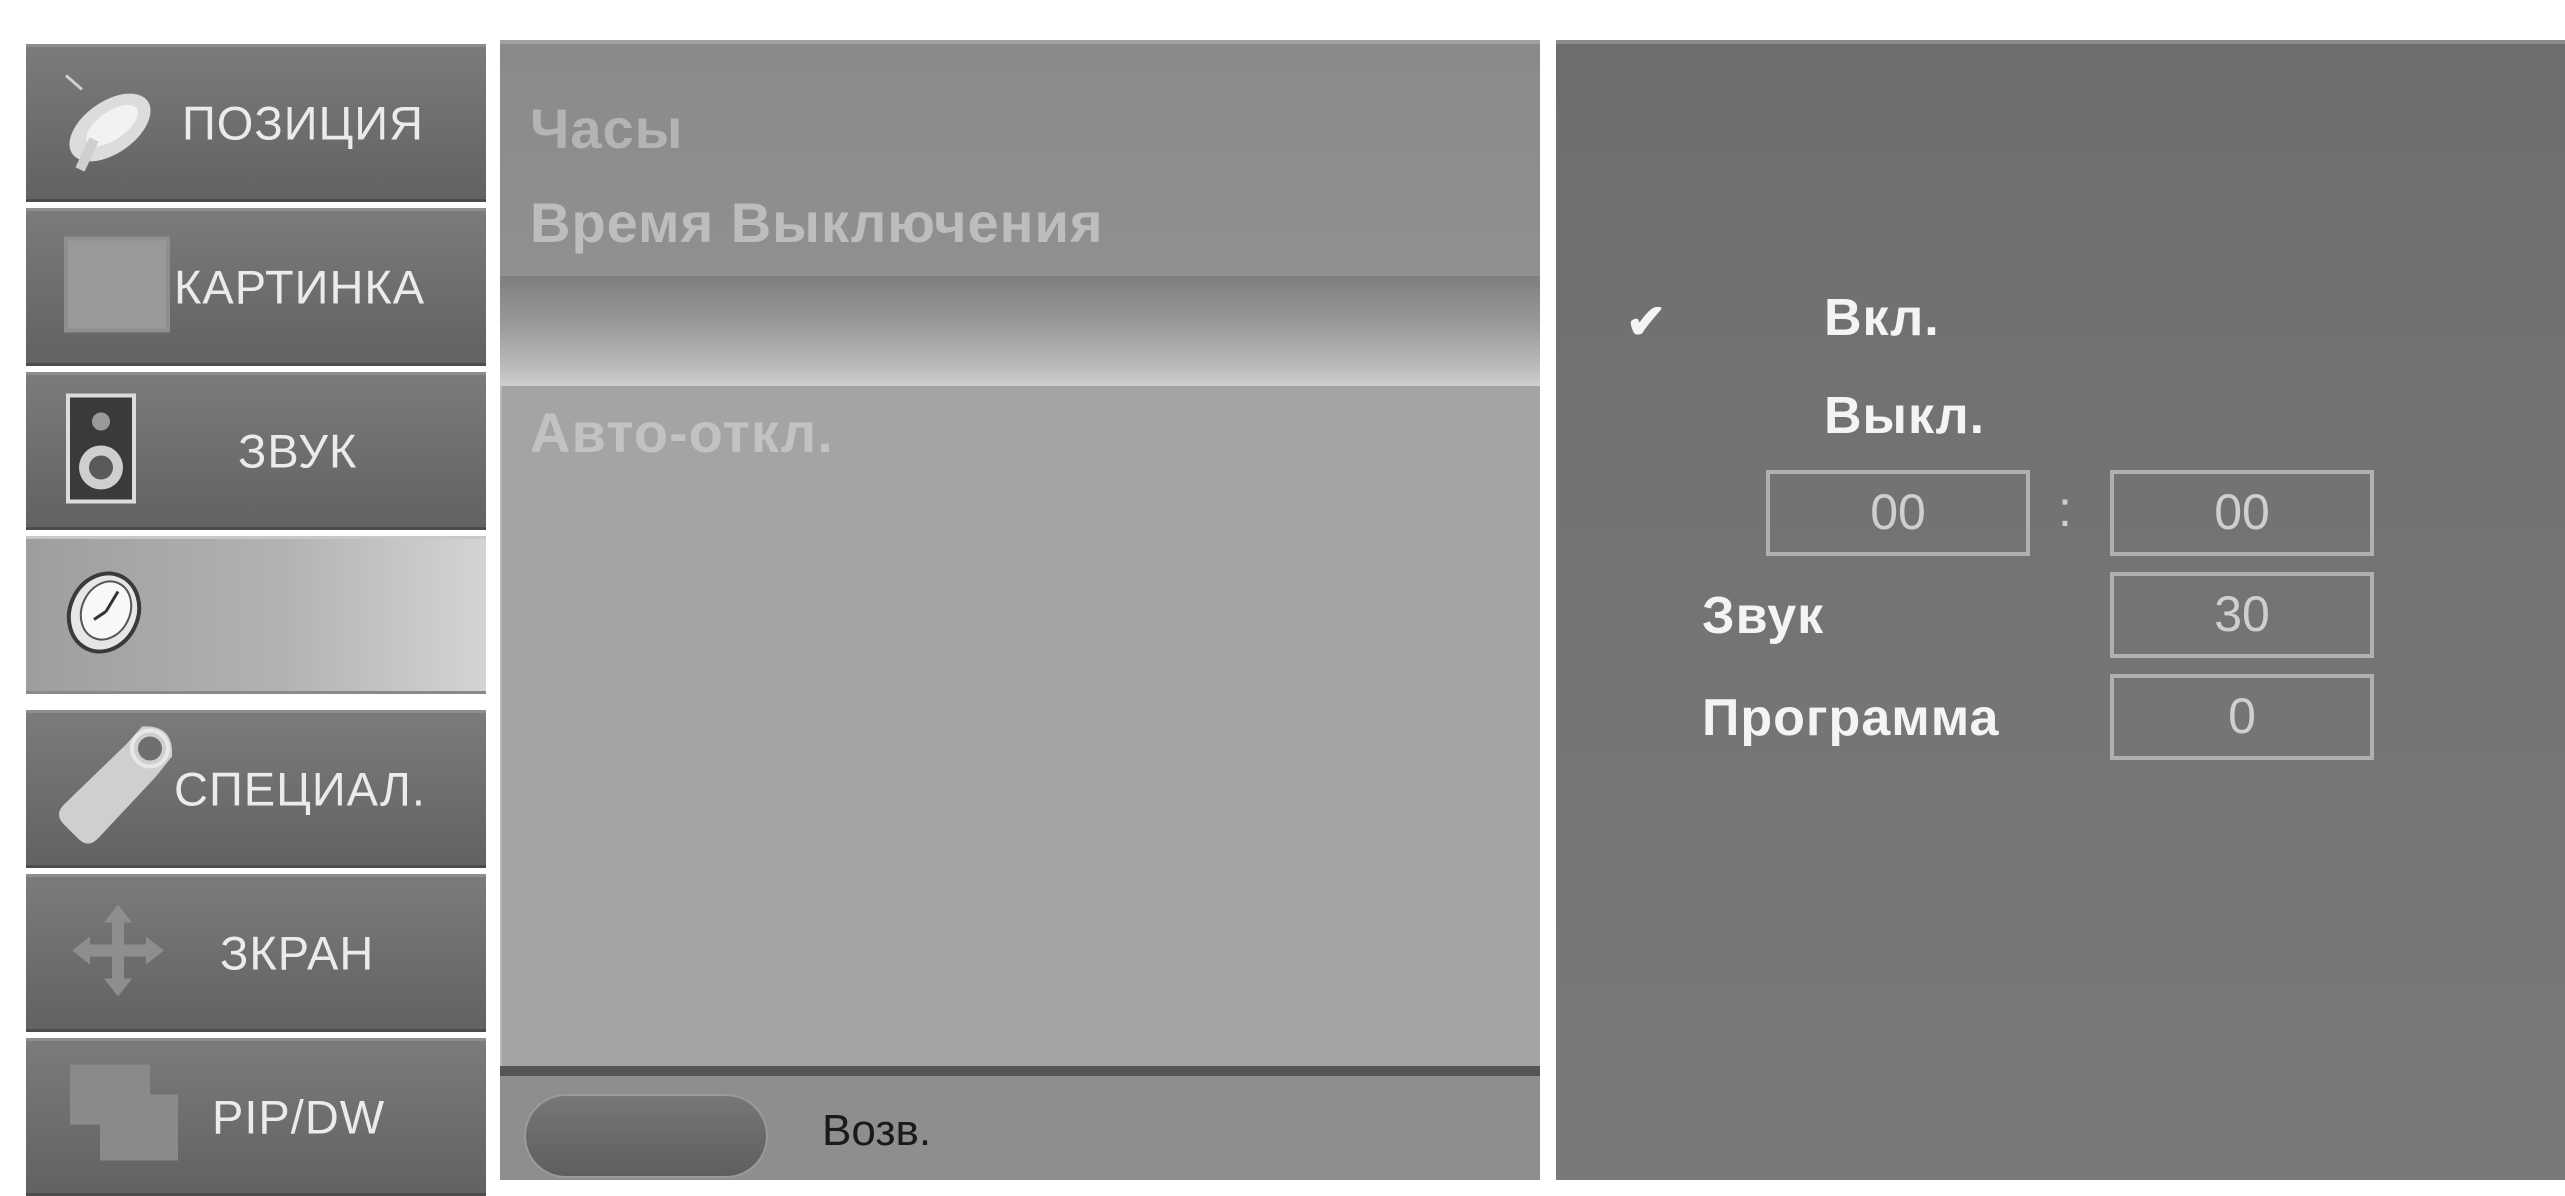 The width and height of the screenshot is (2565, 1196). Describe the element at coordinates (1646, 322) in the screenshot. I see `check-mark-icon: ✔` at that location.